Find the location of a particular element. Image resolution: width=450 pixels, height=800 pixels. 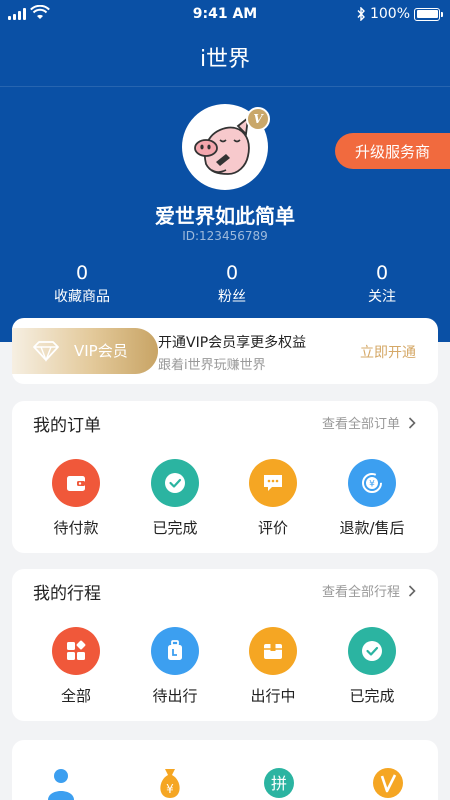

order-label: 待付款 is located at coordinates (76, 528).